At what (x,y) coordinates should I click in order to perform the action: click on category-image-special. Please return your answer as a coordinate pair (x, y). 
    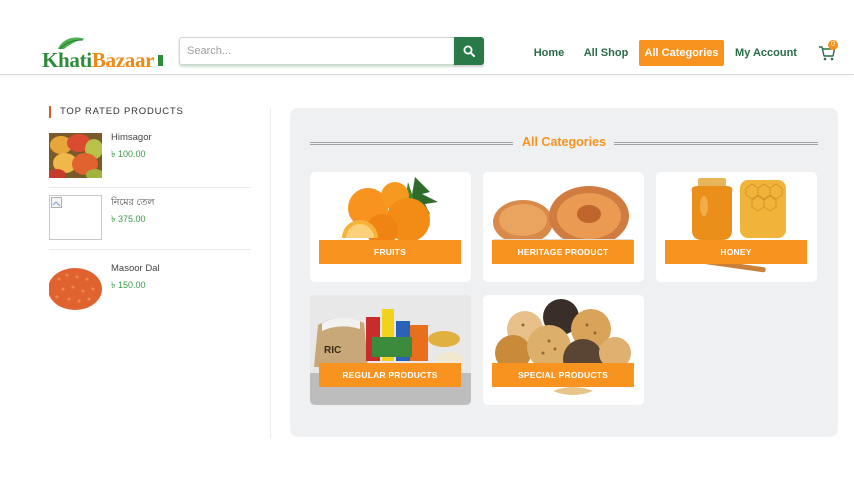
    Looking at the image, I should click on (563, 347).